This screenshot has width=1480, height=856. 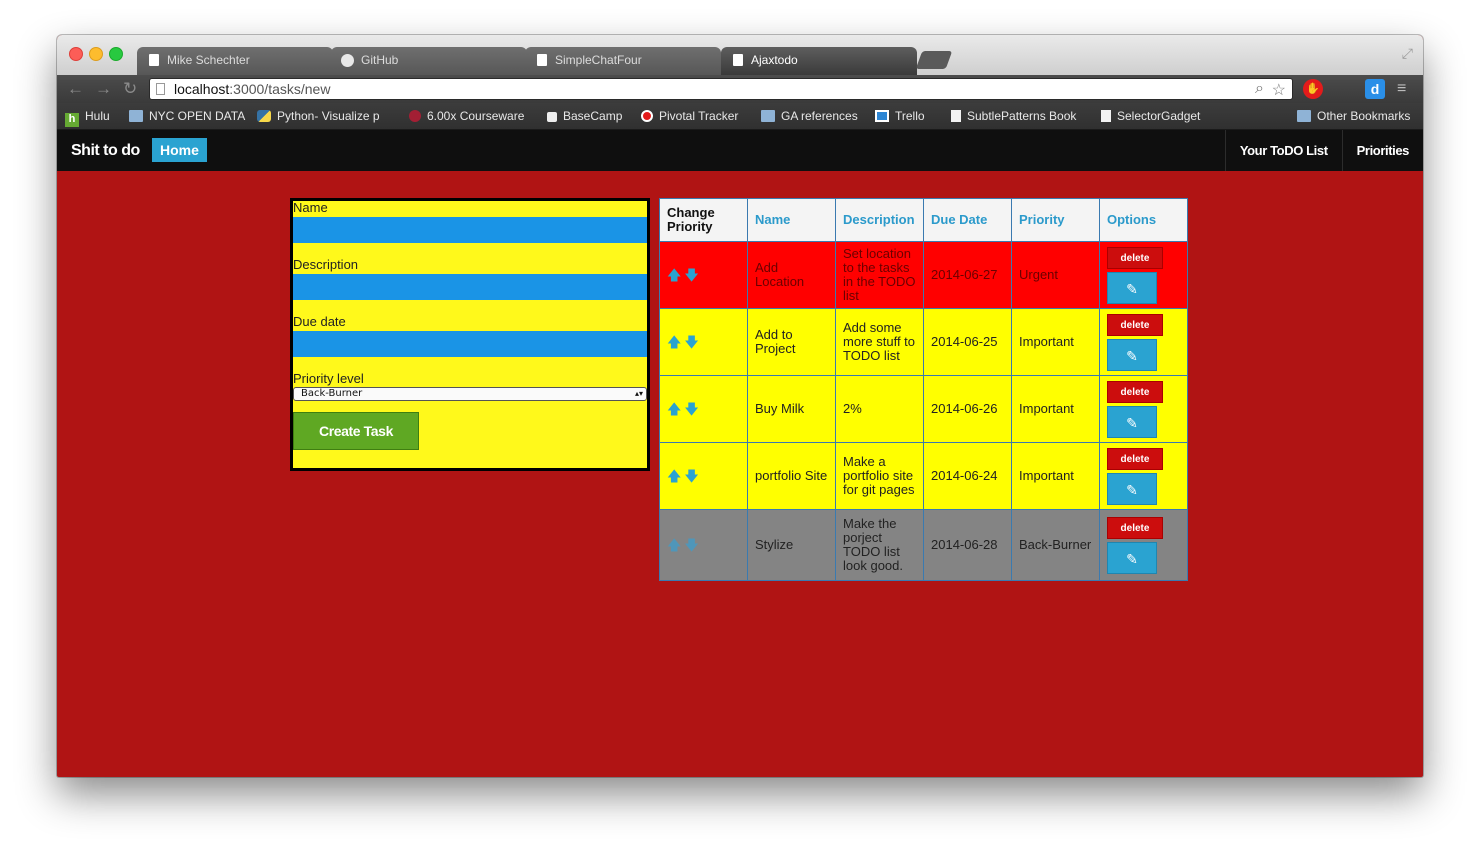 I want to click on search-icon: ⌕, so click(x=1259, y=89).